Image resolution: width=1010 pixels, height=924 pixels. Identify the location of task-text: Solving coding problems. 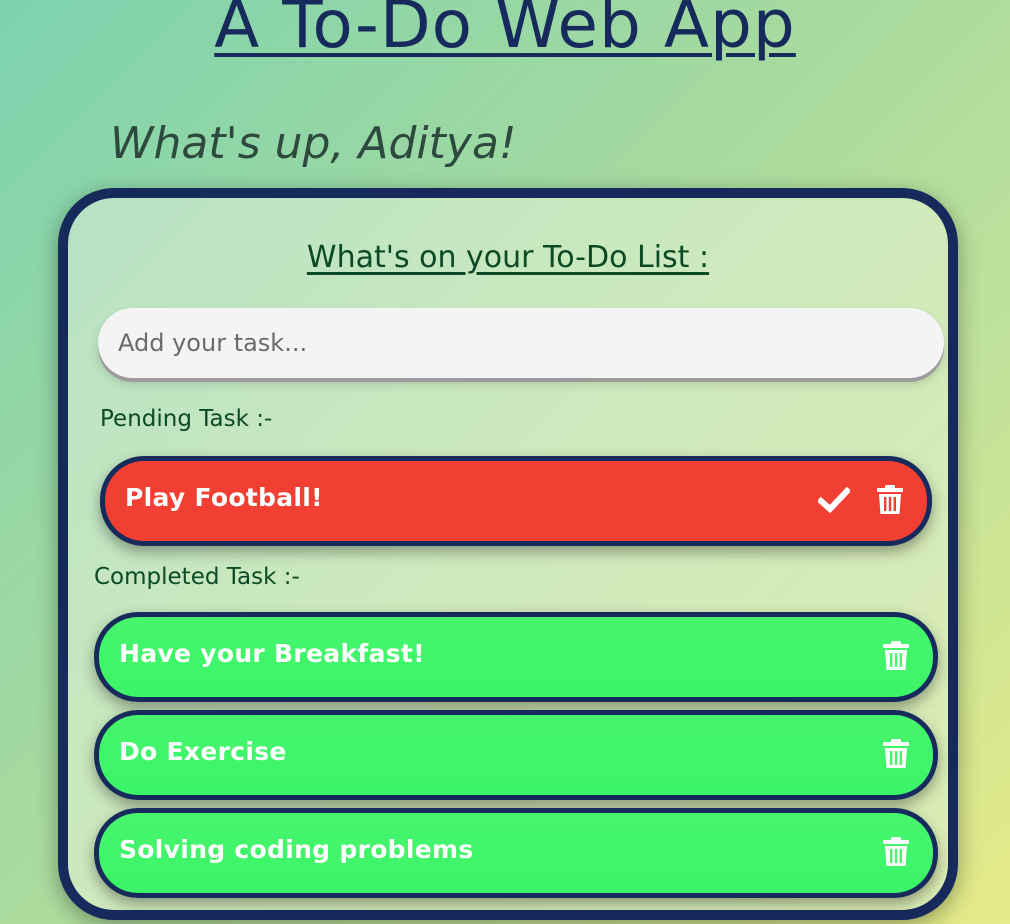
(296, 849).